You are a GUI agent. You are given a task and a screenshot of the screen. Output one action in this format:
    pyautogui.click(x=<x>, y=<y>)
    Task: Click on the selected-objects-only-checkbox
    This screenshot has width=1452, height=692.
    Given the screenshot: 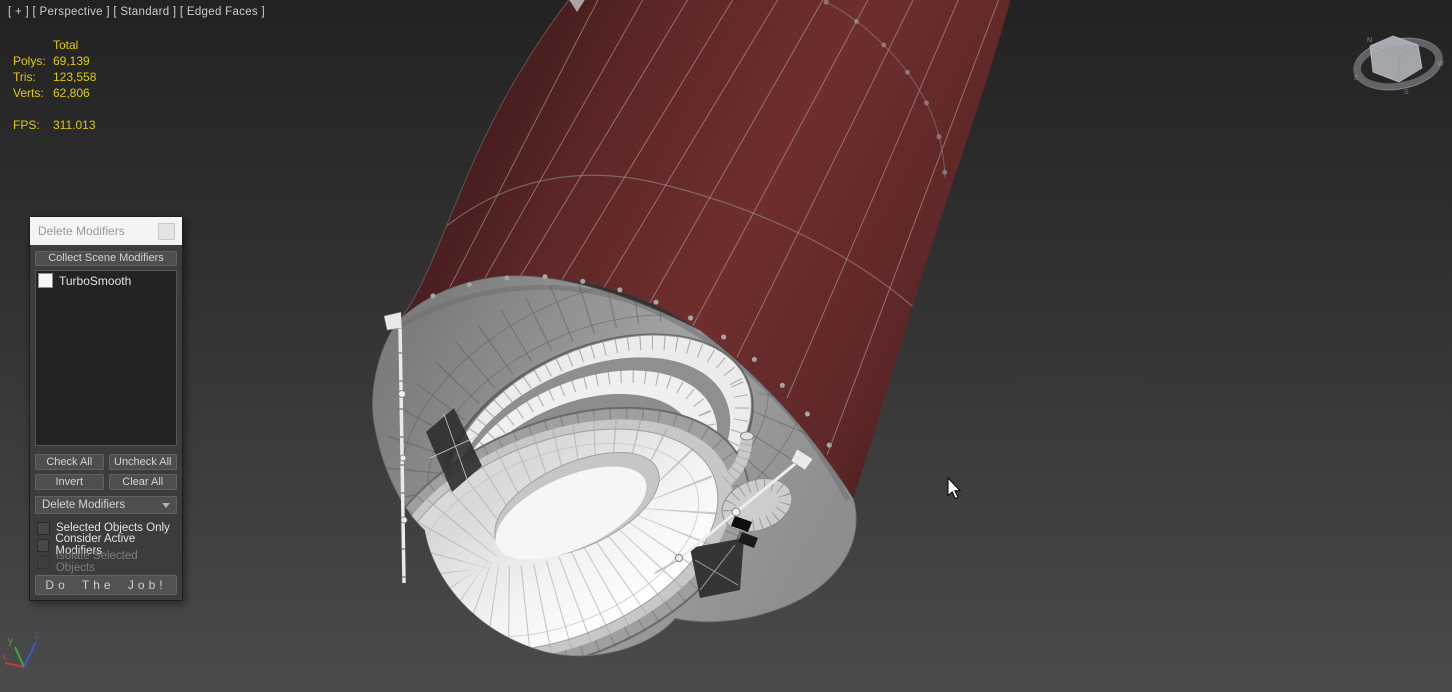 What is the action you would take?
    pyautogui.click(x=43, y=528)
    